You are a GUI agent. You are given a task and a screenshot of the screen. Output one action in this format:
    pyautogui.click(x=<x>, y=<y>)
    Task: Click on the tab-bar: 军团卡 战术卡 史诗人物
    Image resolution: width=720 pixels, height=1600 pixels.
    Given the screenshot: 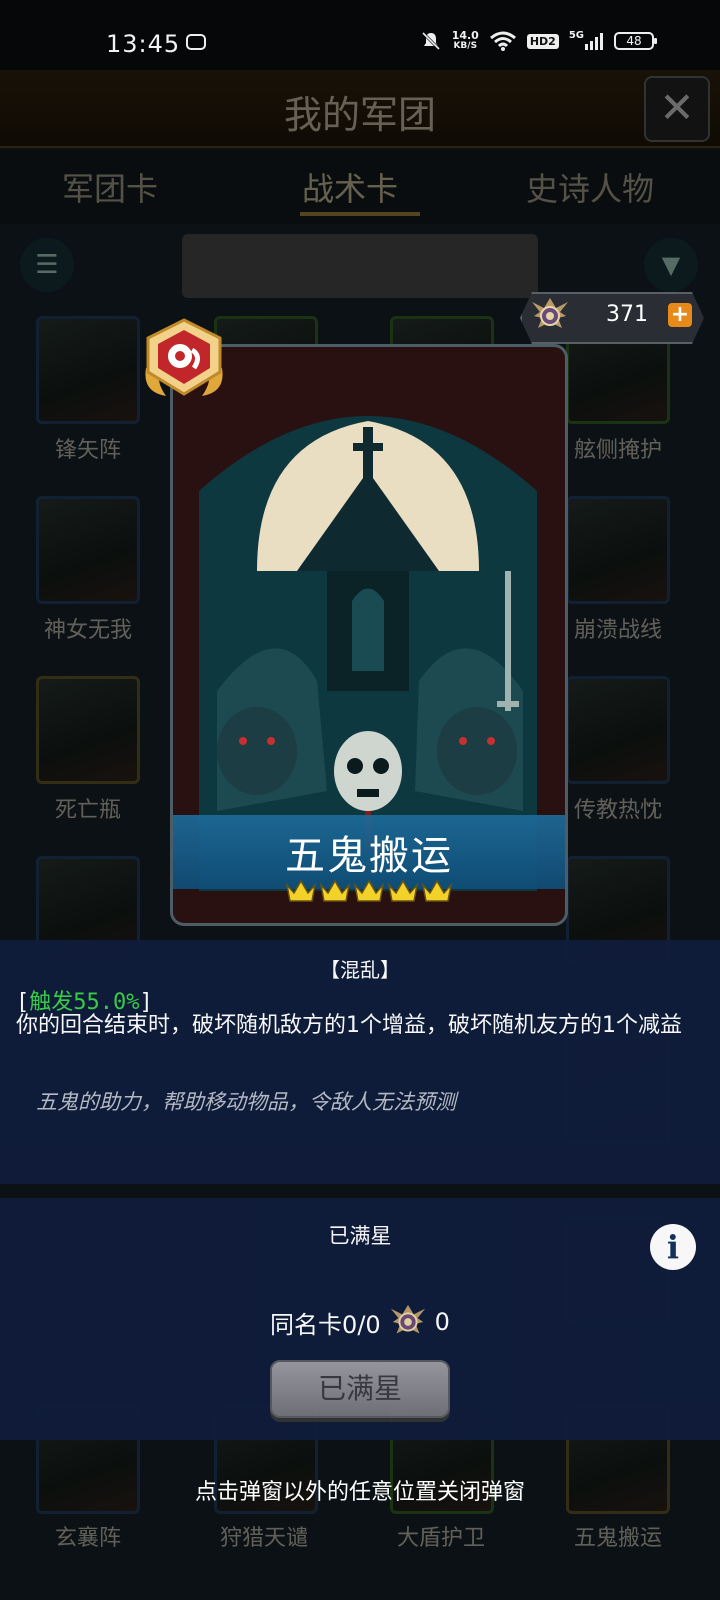 What is the action you would take?
    pyautogui.click(x=360, y=187)
    